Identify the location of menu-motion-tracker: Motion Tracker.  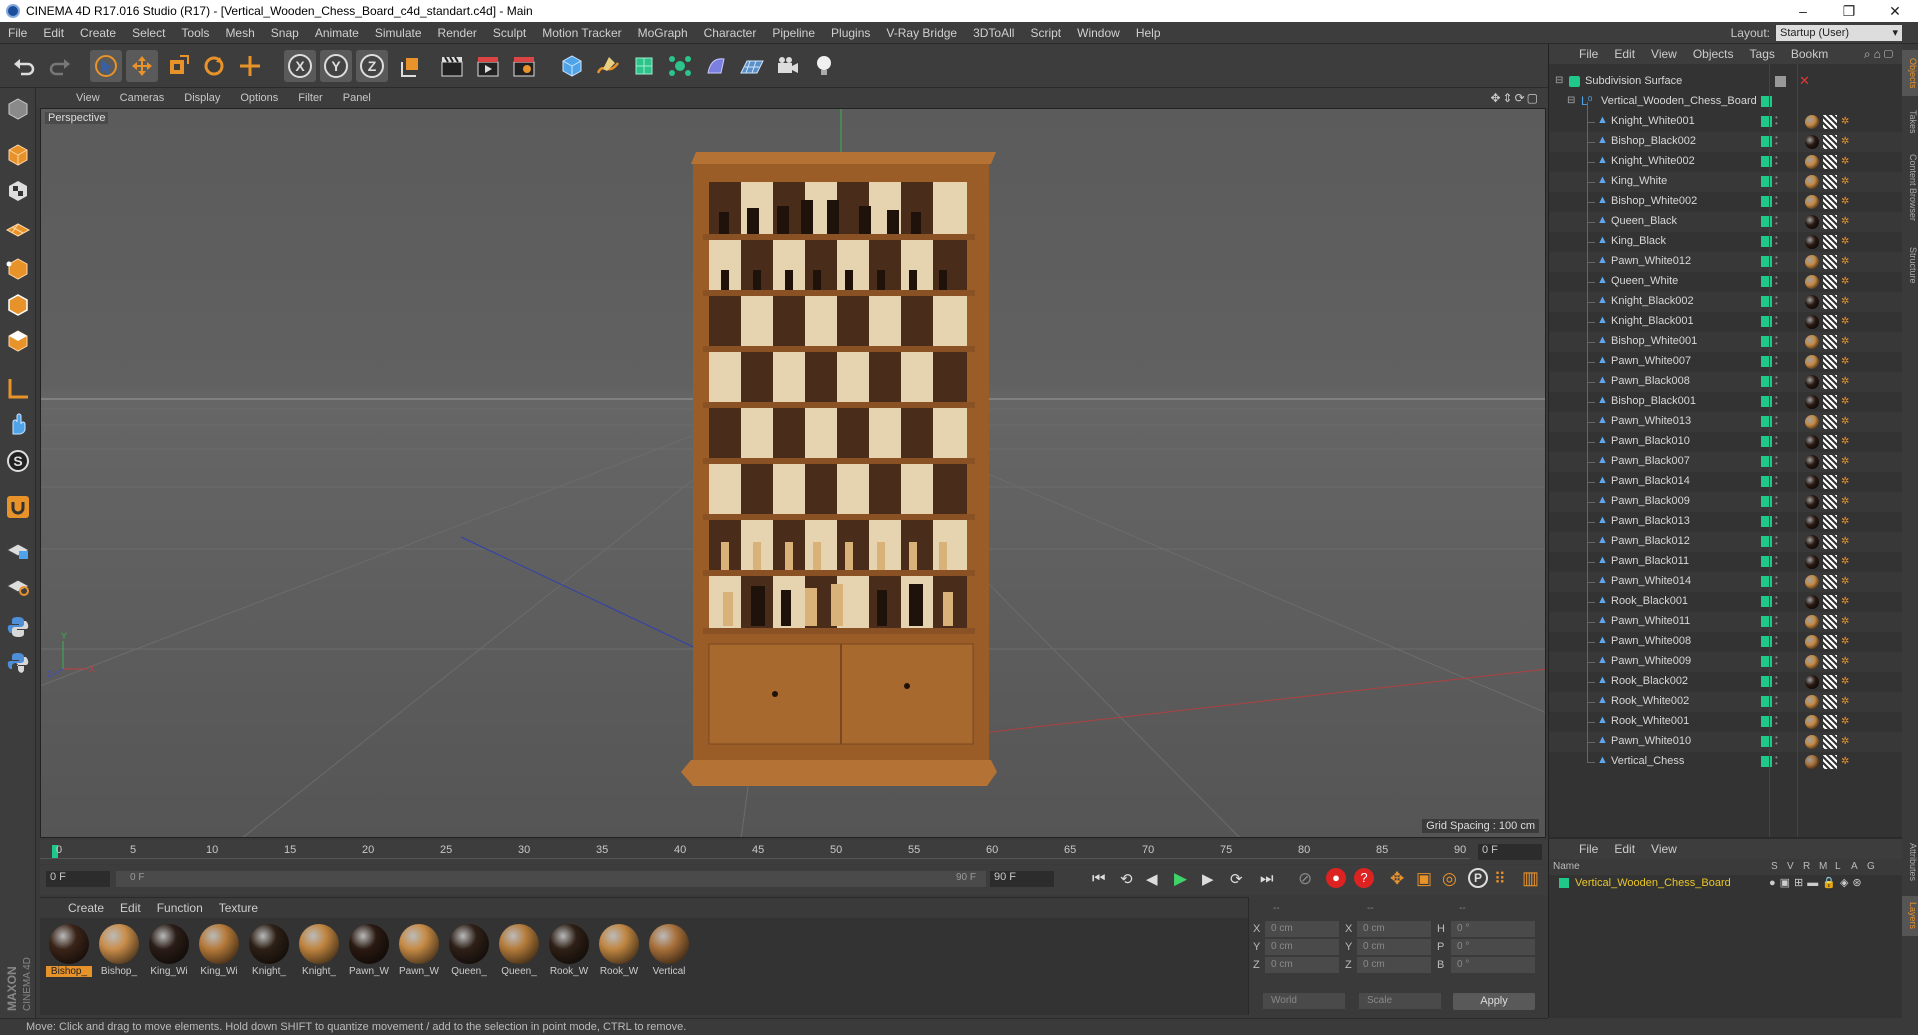
(581, 33).